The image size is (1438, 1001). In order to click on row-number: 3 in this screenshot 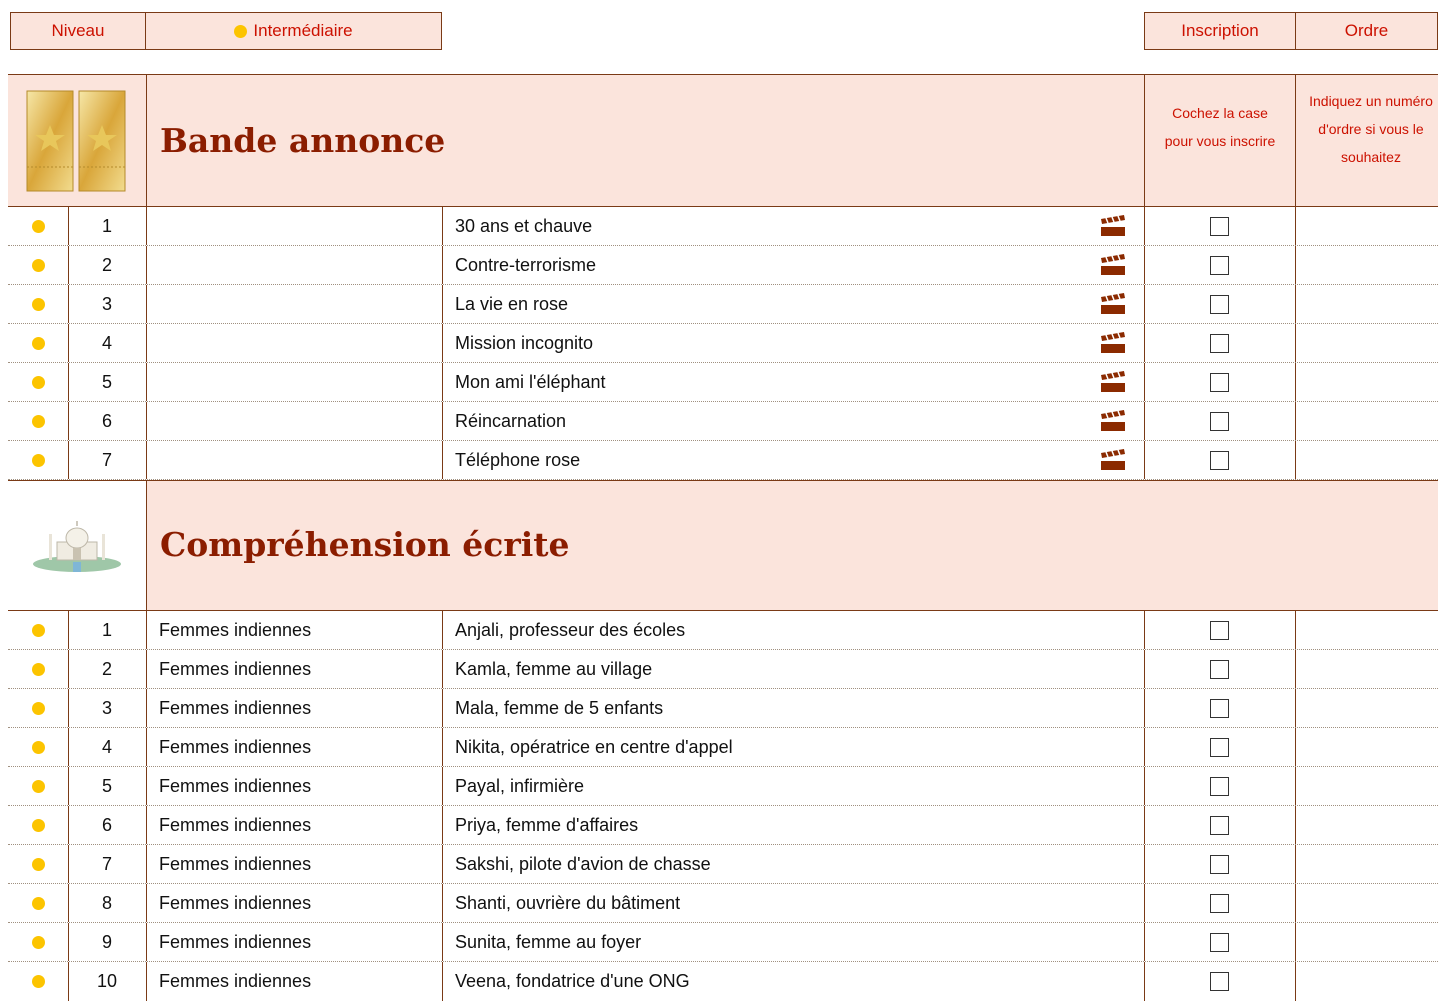, I will do `click(106, 707)`.